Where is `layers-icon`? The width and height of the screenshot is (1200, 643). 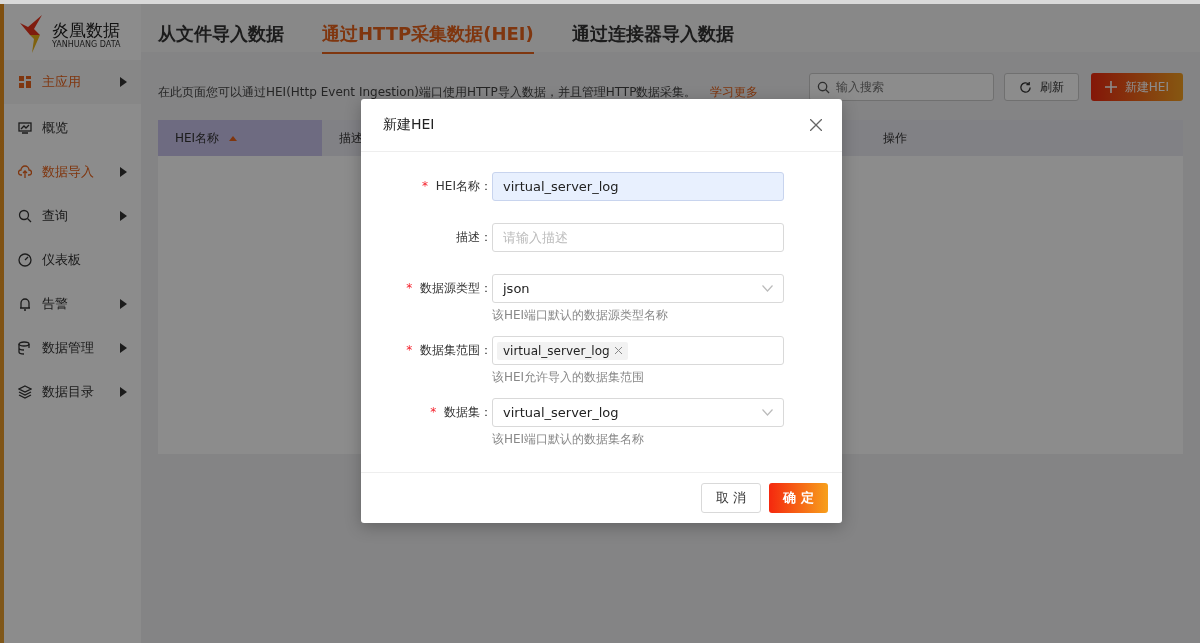
layers-icon is located at coordinates (25, 392).